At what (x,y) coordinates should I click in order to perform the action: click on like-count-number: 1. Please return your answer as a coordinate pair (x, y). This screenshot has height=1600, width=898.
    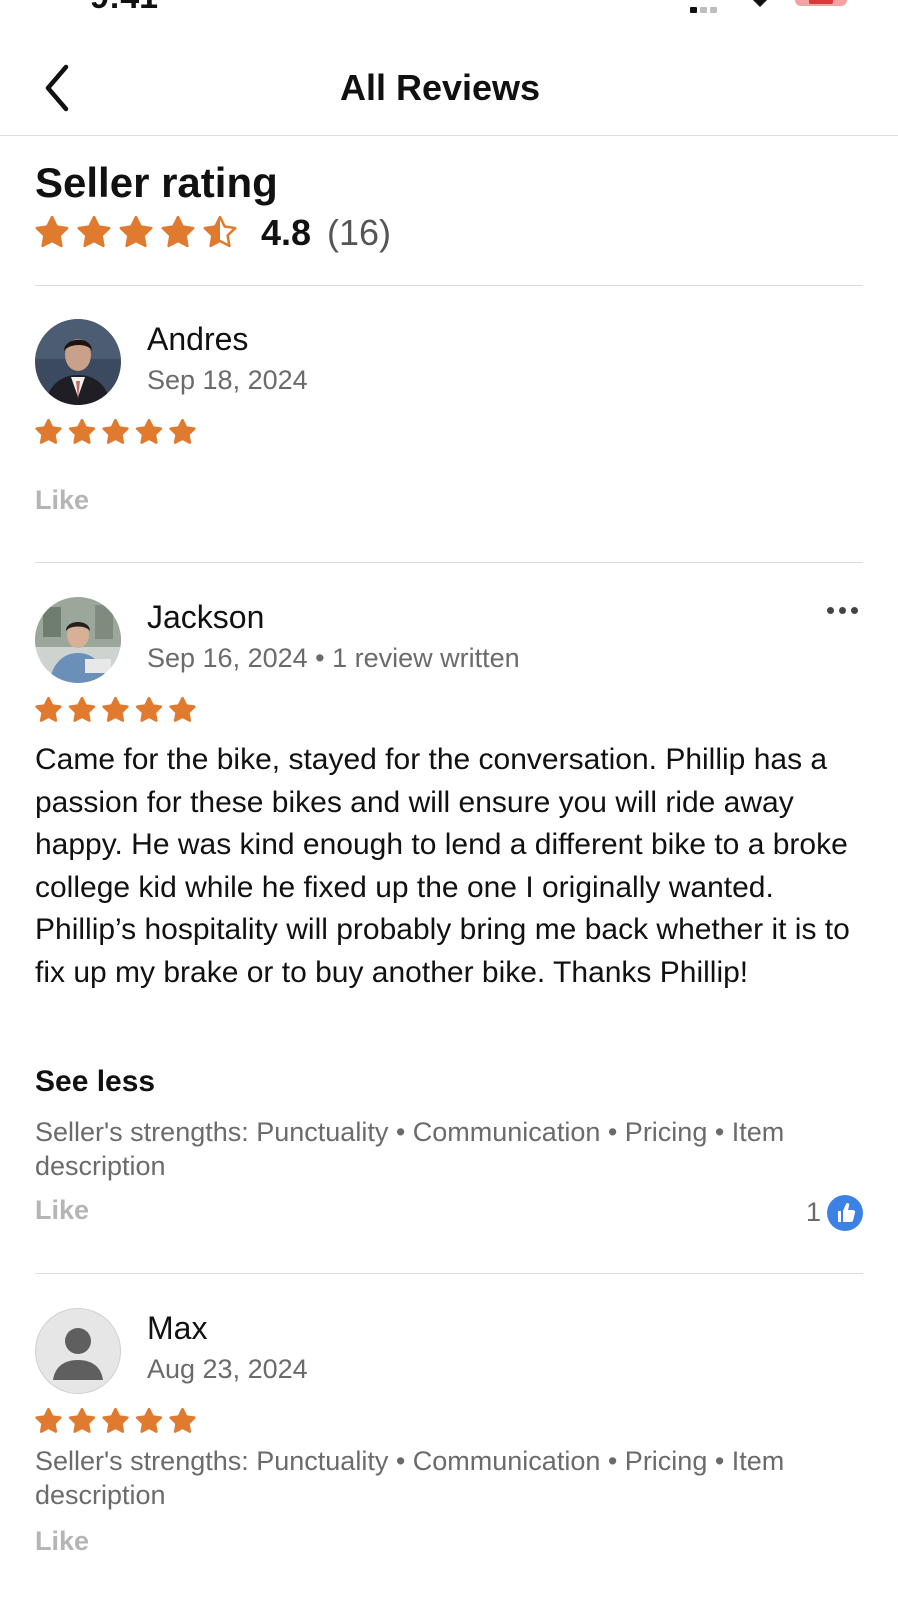
    Looking at the image, I should click on (813, 1212).